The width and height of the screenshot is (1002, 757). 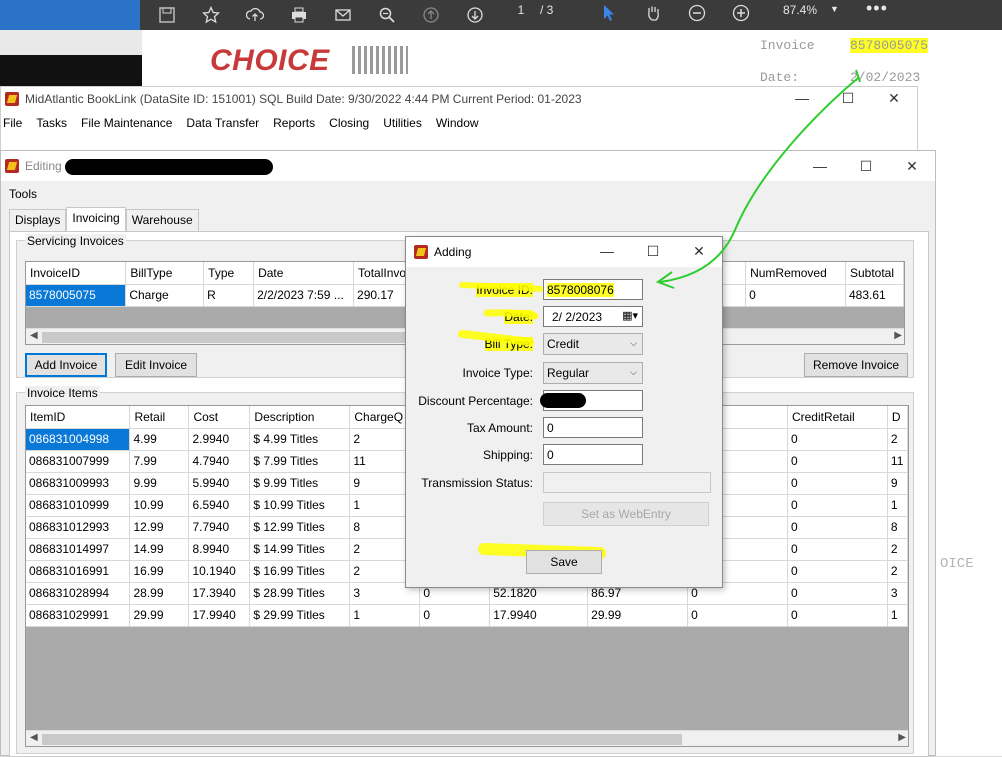 I want to click on table-cell: 5.9940, so click(x=219, y=483).